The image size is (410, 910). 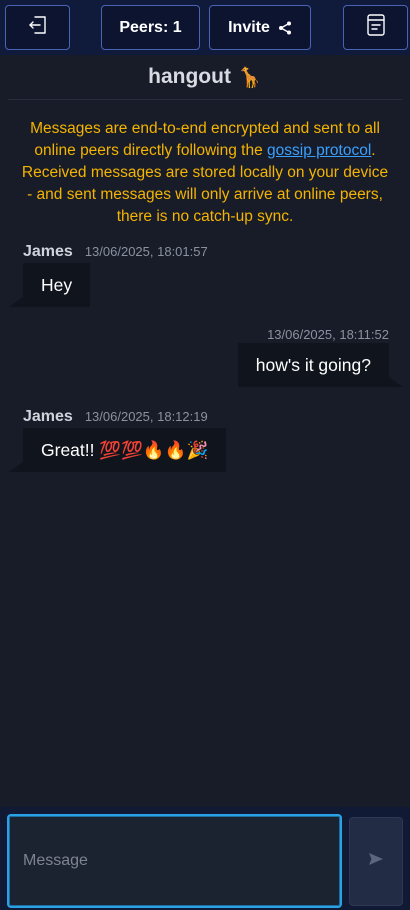 I want to click on notes-icon, so click(x=376, y=27).